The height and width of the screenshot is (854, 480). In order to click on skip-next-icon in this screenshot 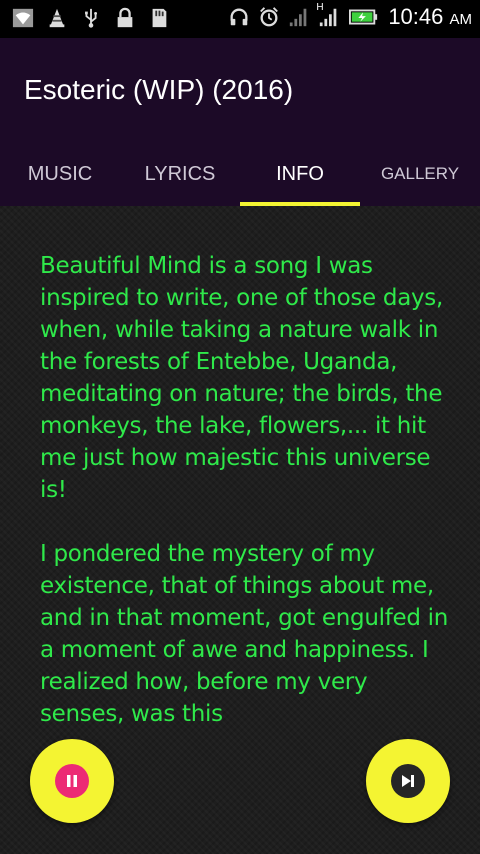, I will do `click(408, 781)`.